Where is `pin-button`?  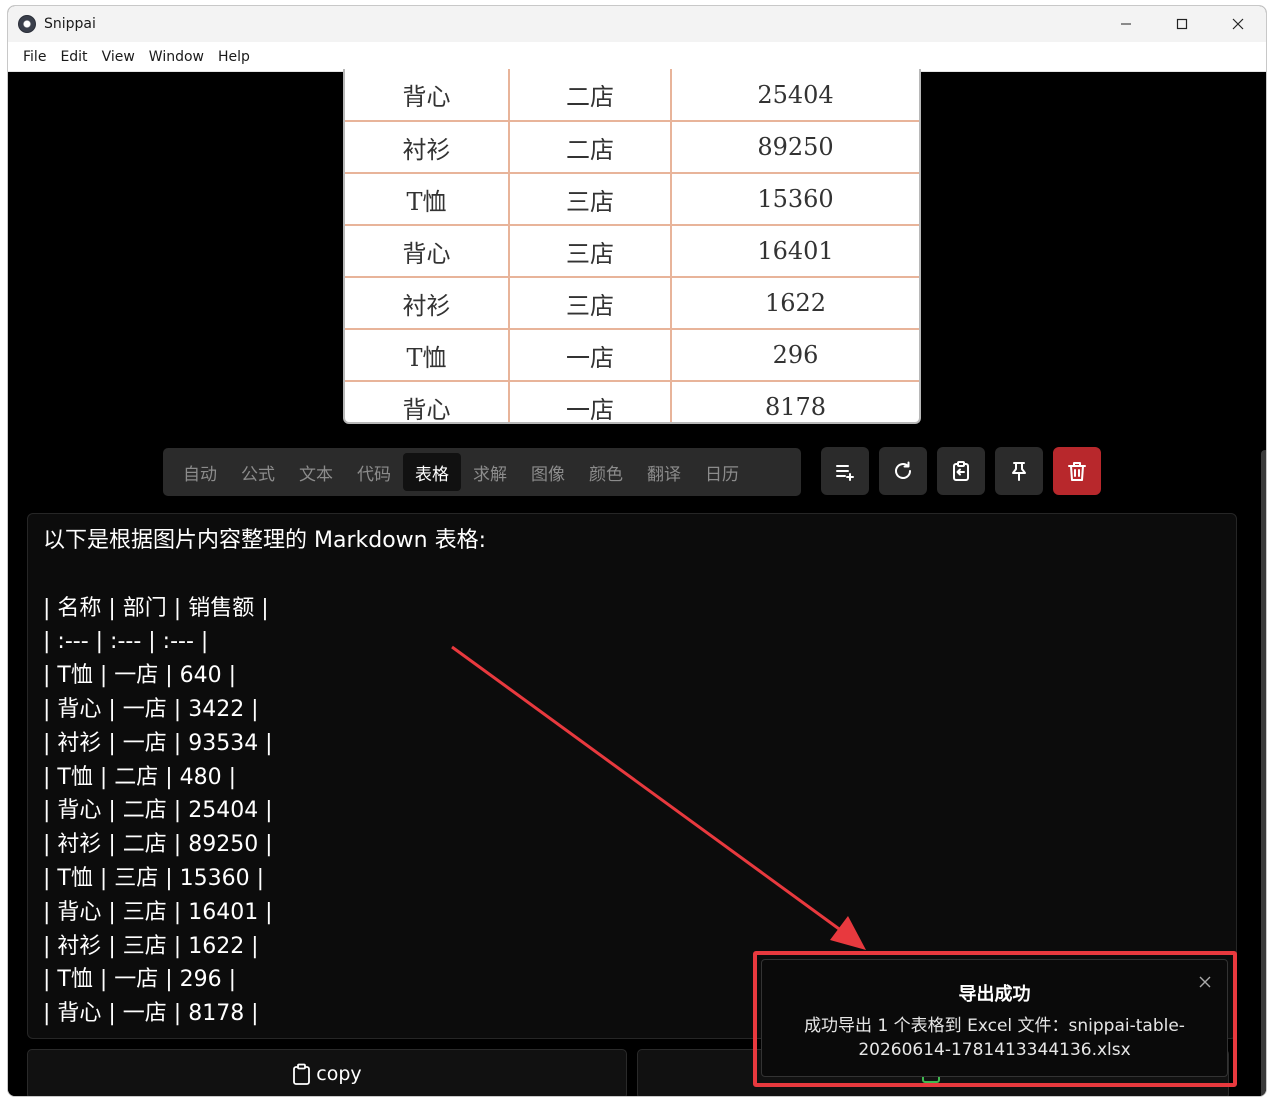
pin-button is located at coordinates (1019, 471).